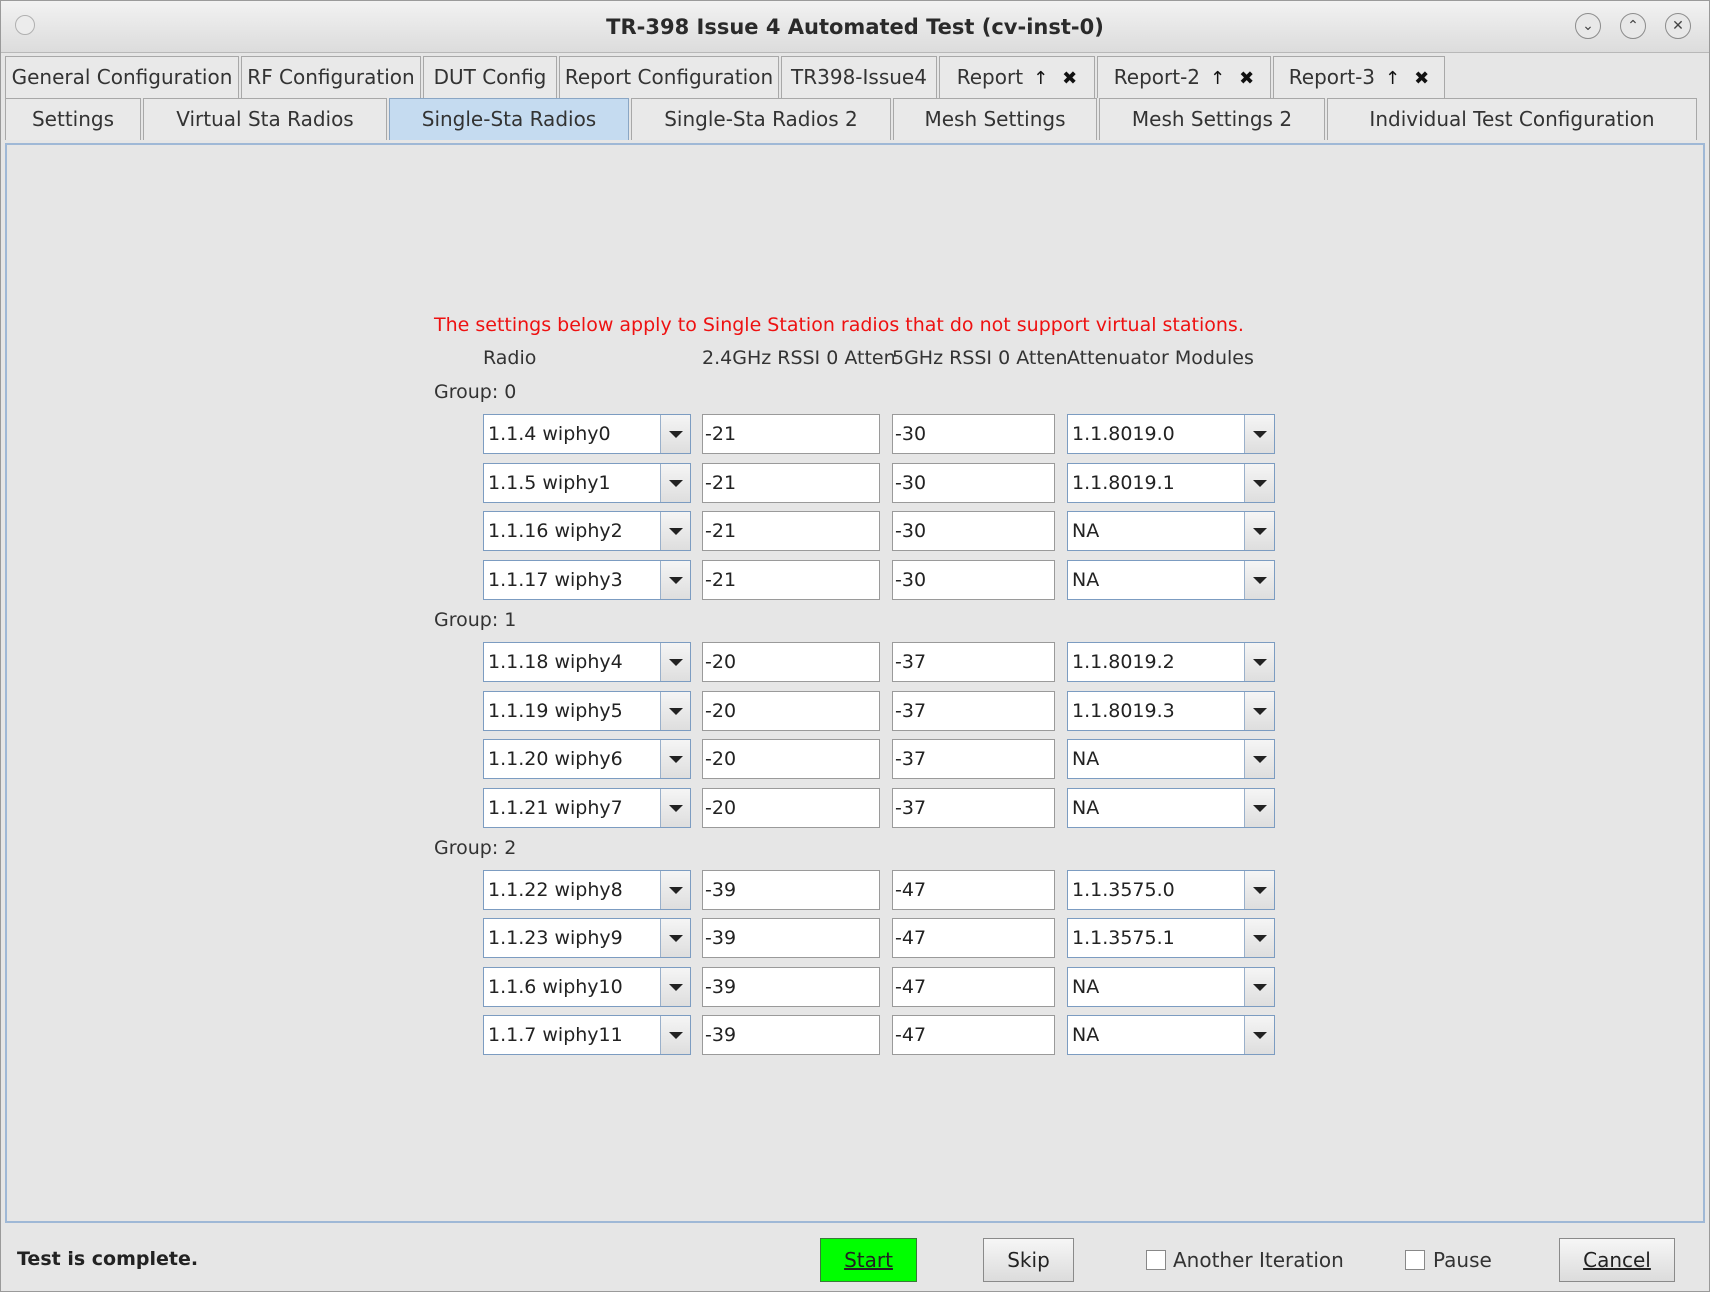 This screenshot has width=1710, height=1292. Describe the element at coordinates (122, 77) in the screenshot. I see `tab-general-configuration: General Configuration` at that location.